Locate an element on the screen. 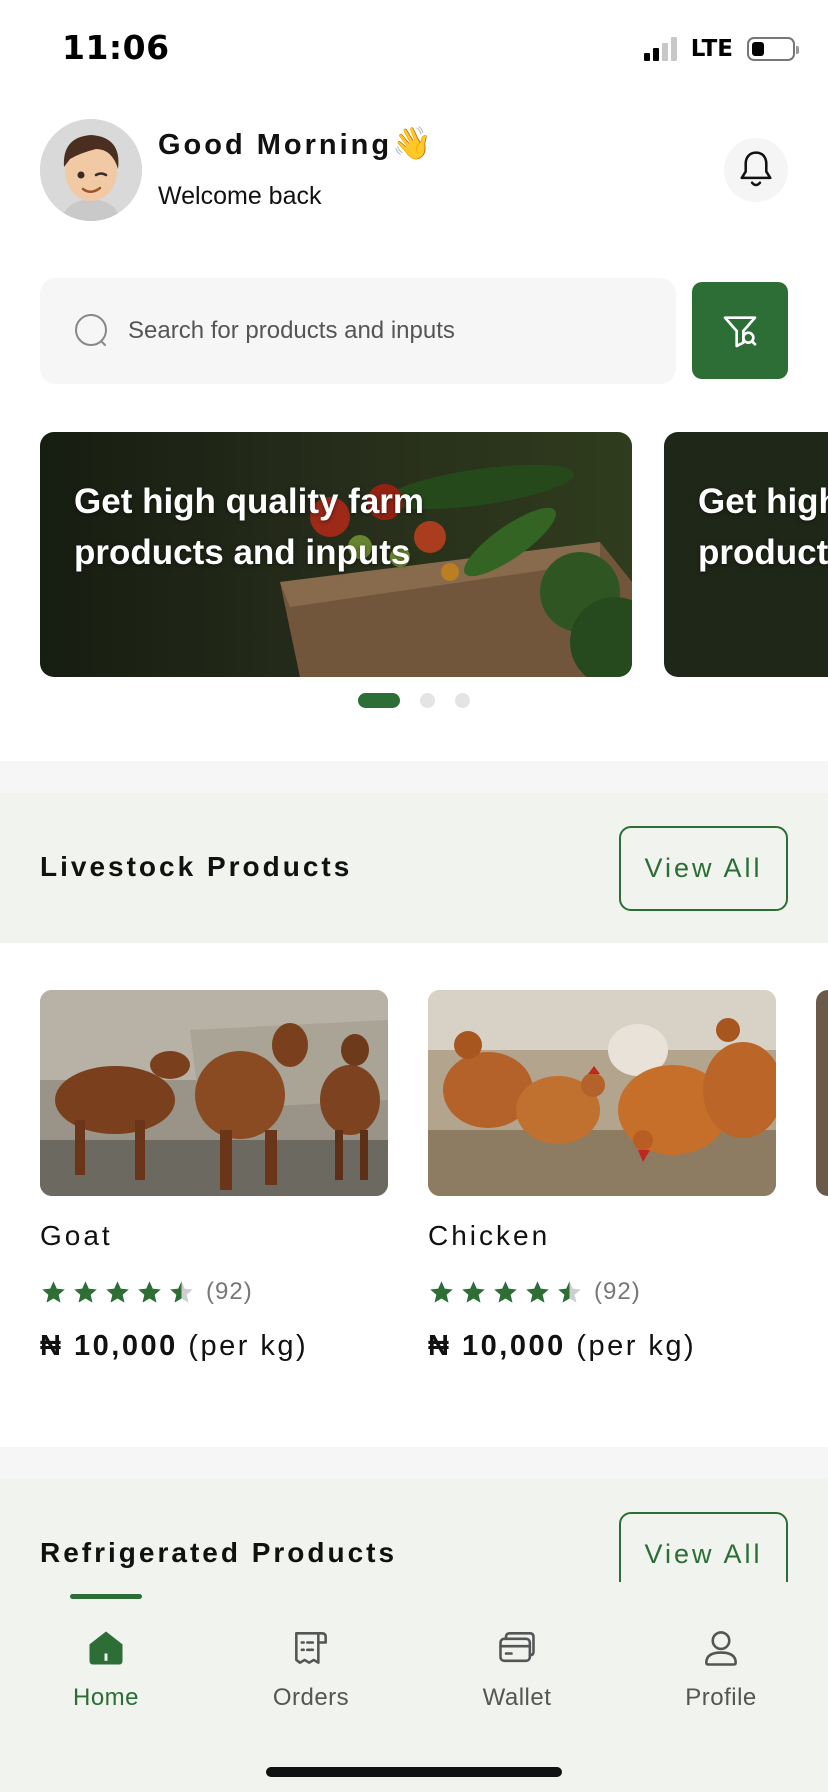  network-label: LTE is located at coordinates (711, 49).